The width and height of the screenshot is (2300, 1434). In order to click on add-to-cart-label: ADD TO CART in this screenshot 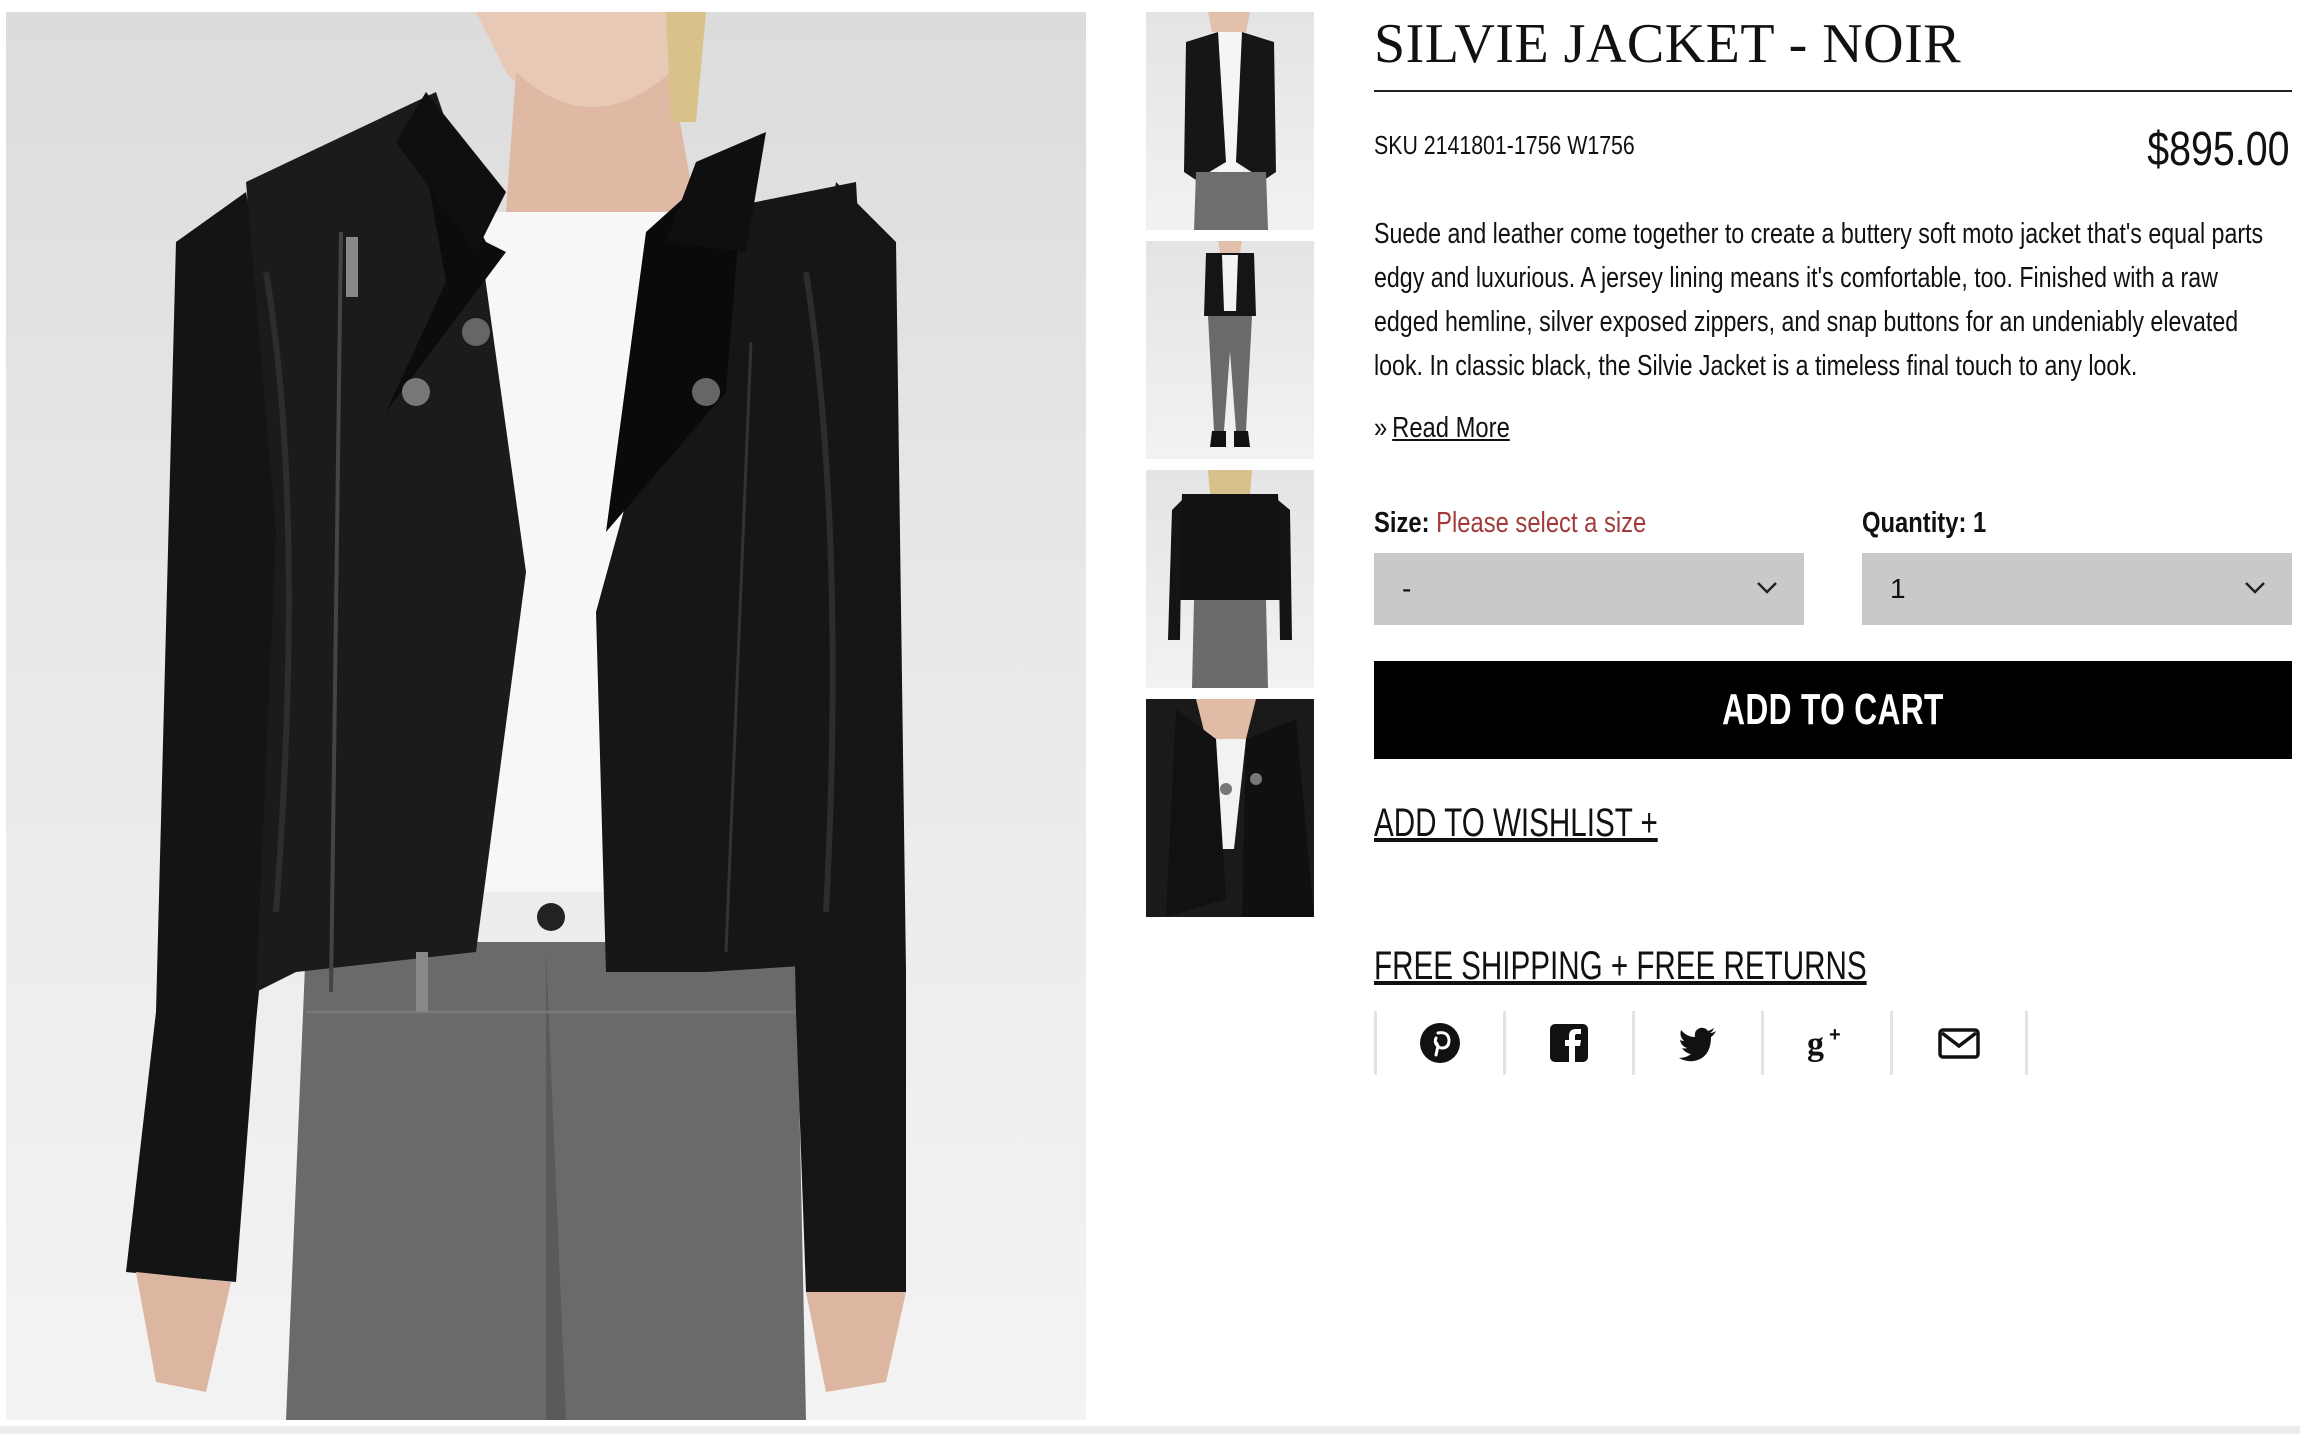, I will do `click(1833, 709)`.